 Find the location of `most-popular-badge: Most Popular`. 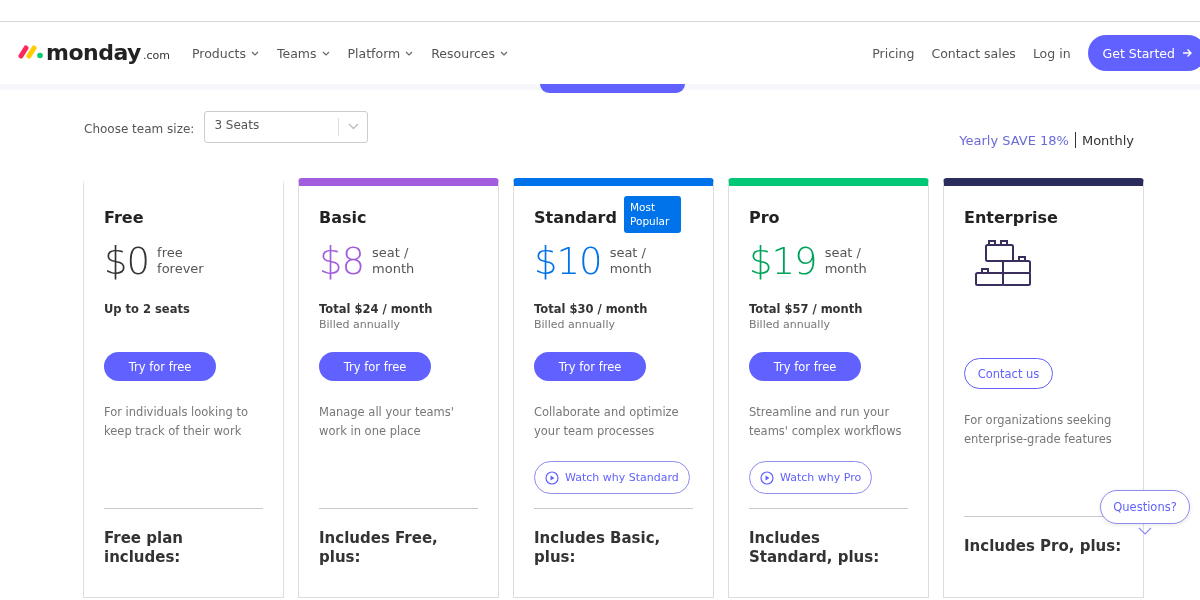

most-popular-badge: Most Popular is located at coordinates (652, 214).